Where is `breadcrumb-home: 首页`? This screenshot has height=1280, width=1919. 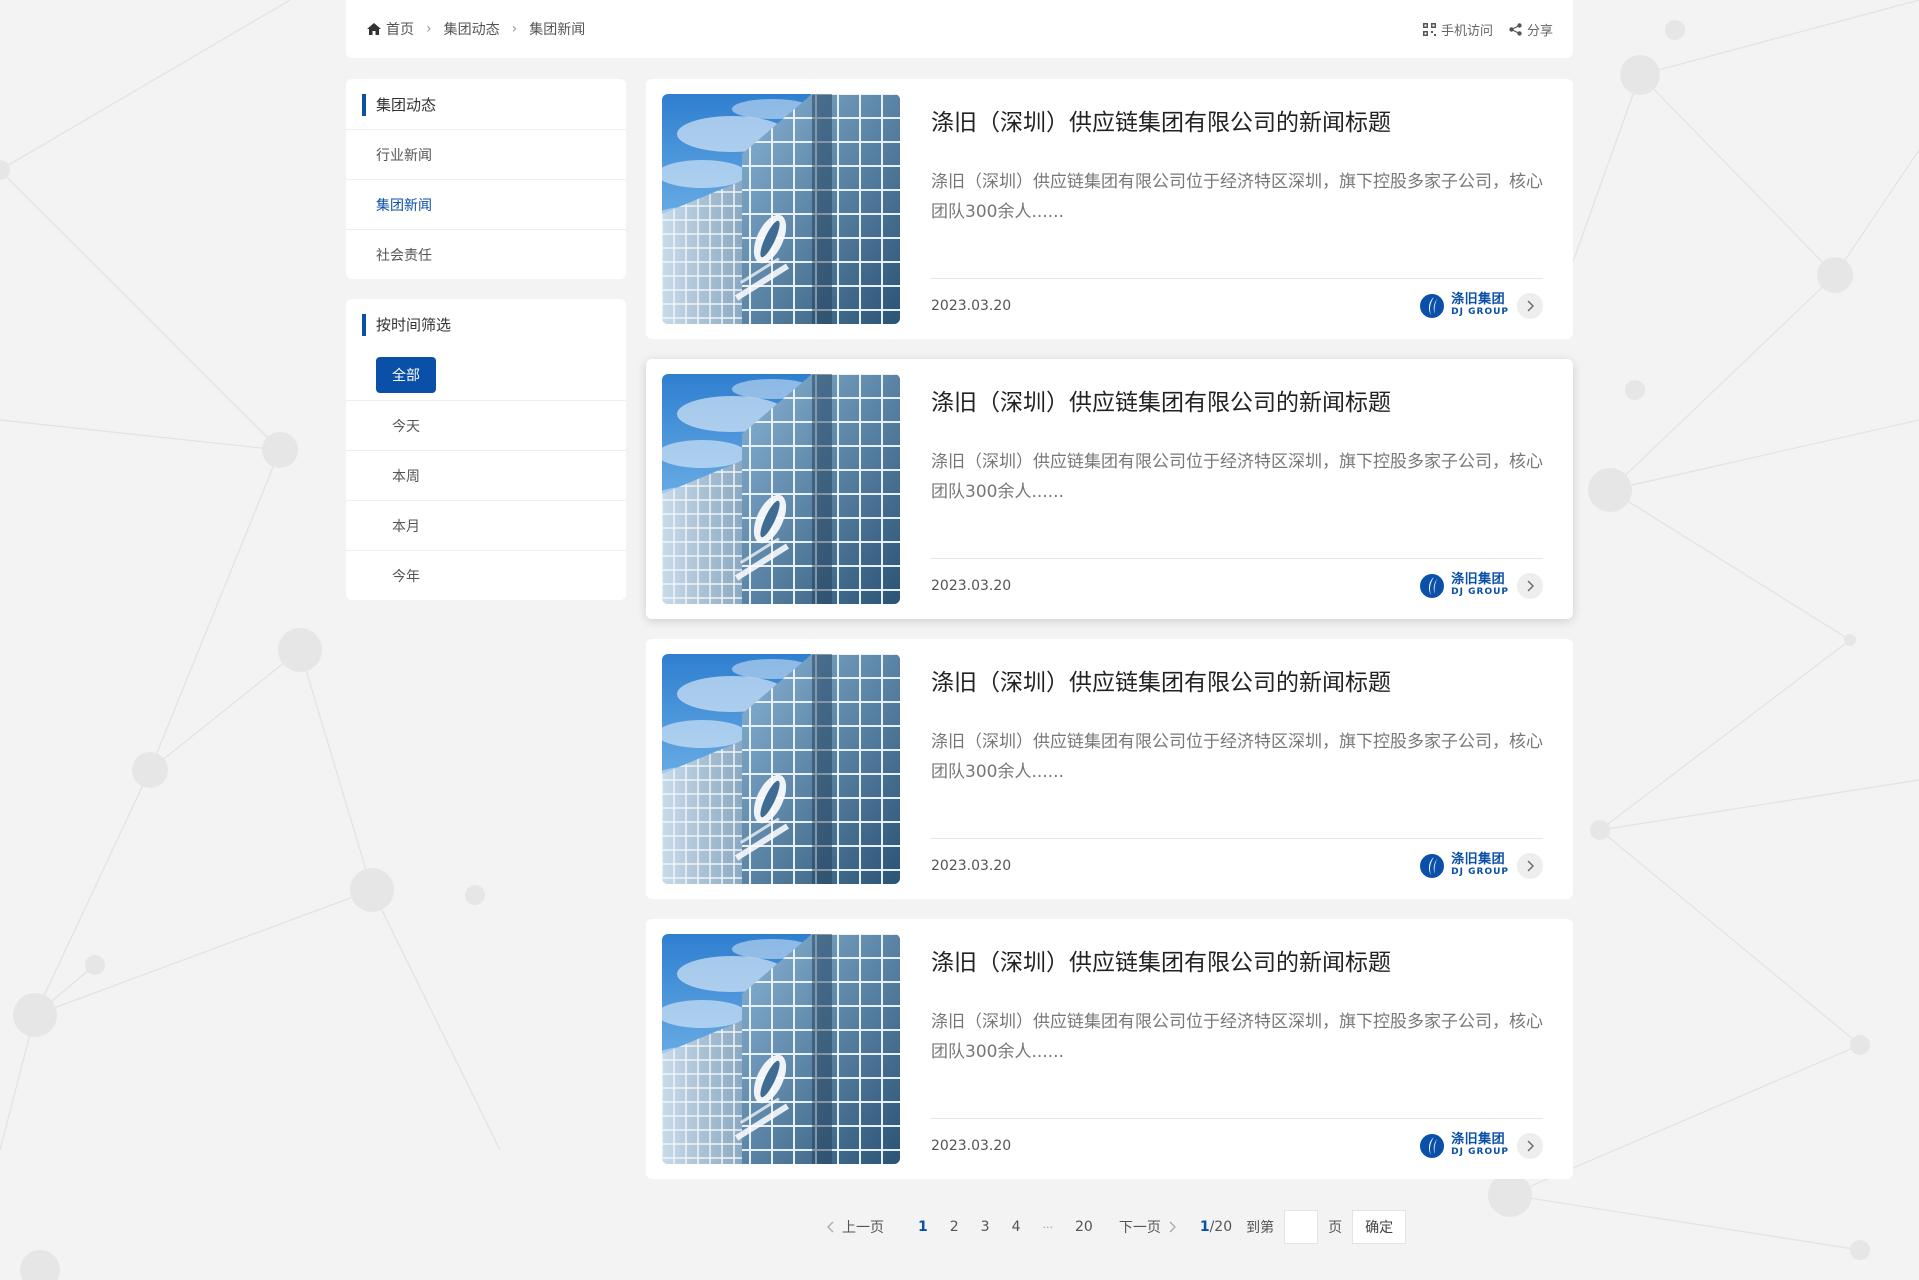
breadcrumb-home: 首页 is located at coordinates (400, 29).